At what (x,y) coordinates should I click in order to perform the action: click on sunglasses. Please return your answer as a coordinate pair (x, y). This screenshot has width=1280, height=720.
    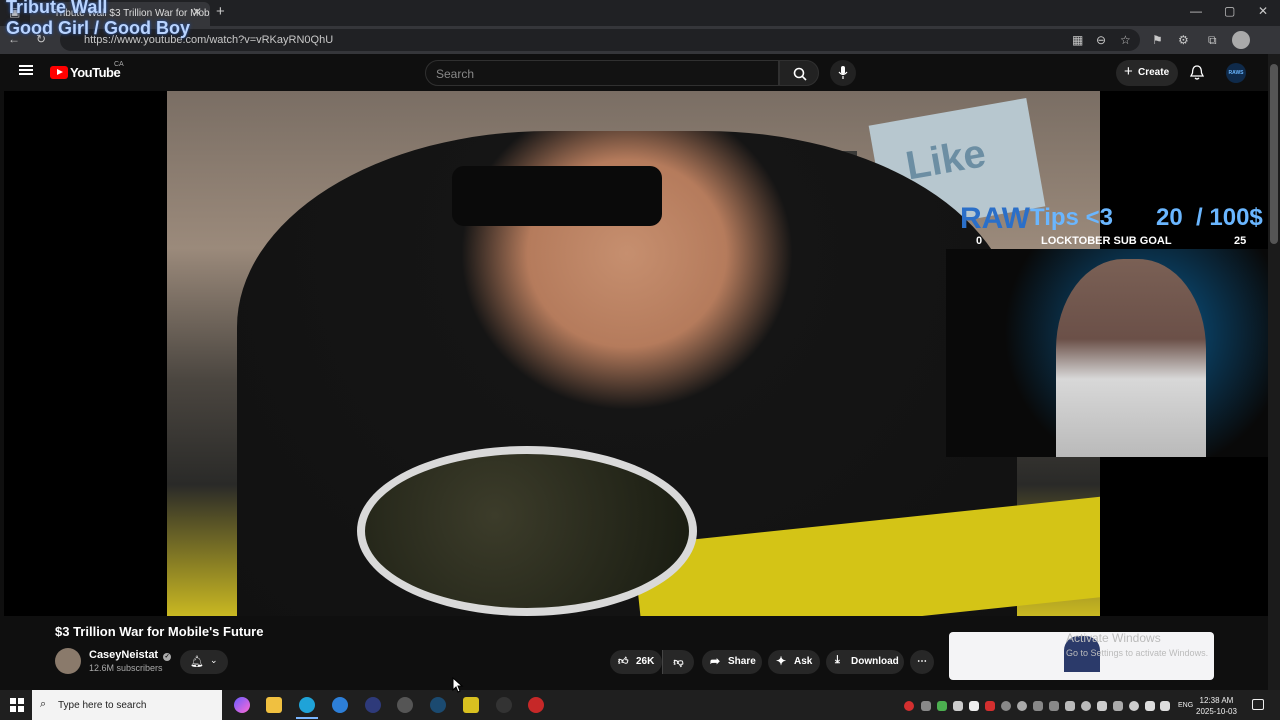
    Looking at the image, I should click on (557, 196).